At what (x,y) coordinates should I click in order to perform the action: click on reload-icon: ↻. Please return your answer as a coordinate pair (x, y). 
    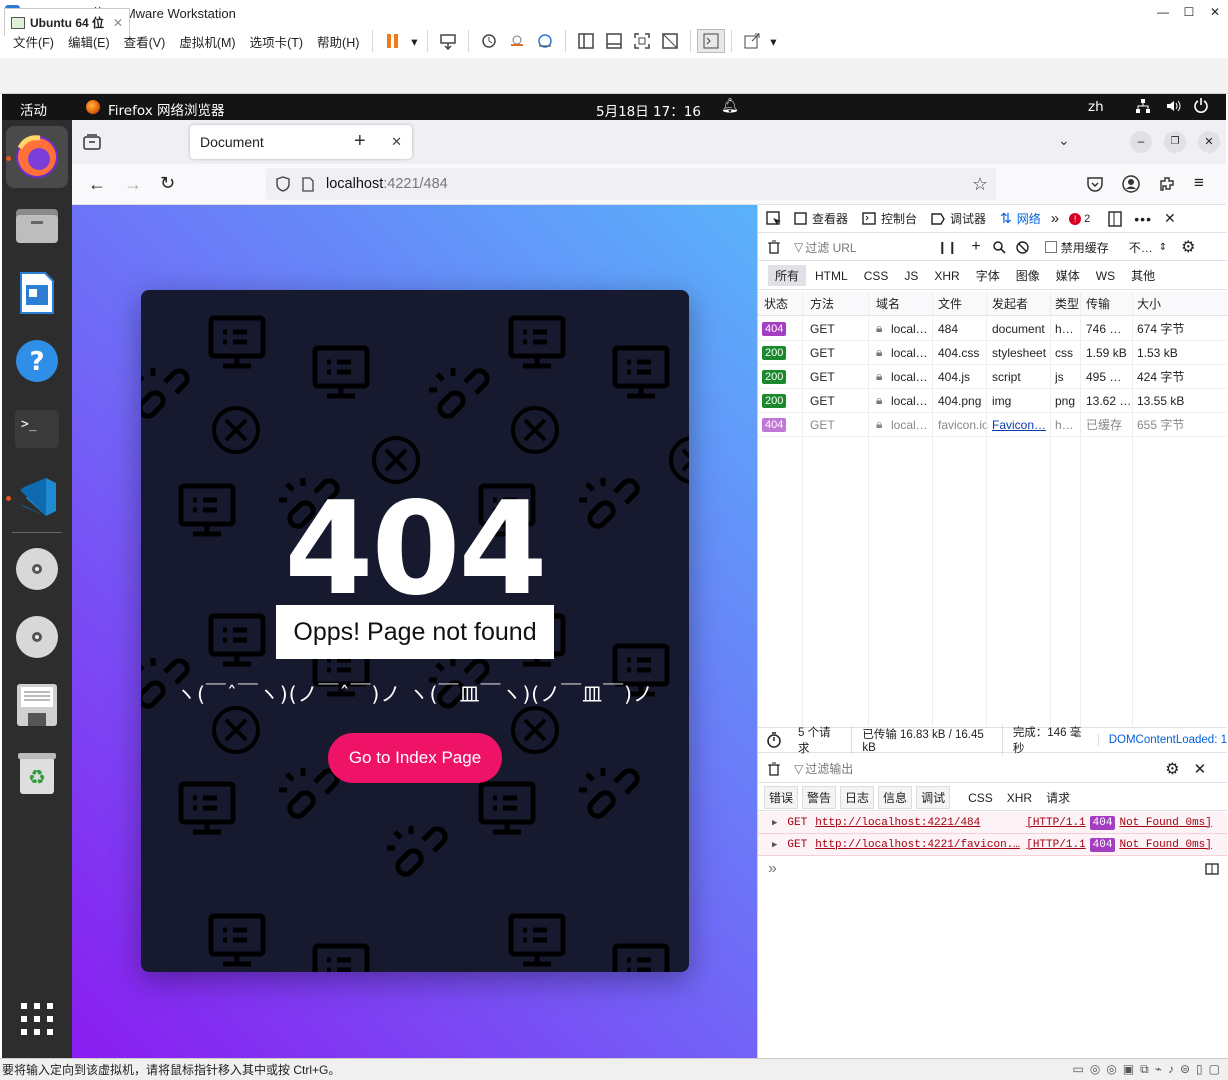
    Looking at the image, I should click on (167, 183).